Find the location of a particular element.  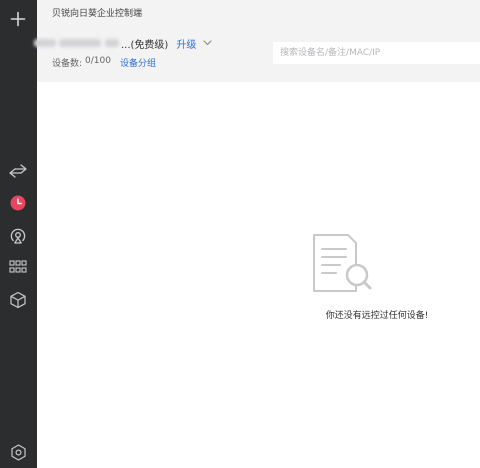

chevron-down-icon is located at coordinates (207, 43).